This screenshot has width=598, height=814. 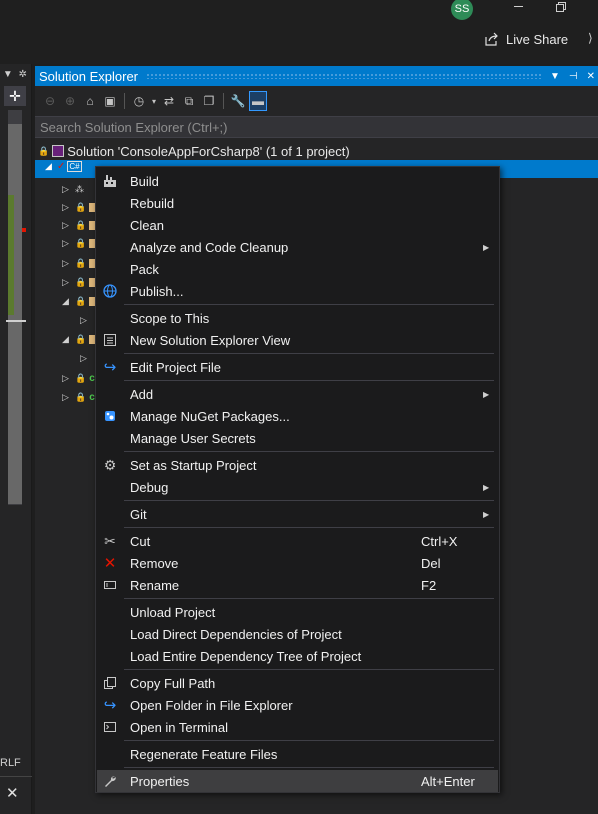 I want to click on solution-search-input: Search Solution Explorer (Ctrl+;), so click(x=316, y=127).